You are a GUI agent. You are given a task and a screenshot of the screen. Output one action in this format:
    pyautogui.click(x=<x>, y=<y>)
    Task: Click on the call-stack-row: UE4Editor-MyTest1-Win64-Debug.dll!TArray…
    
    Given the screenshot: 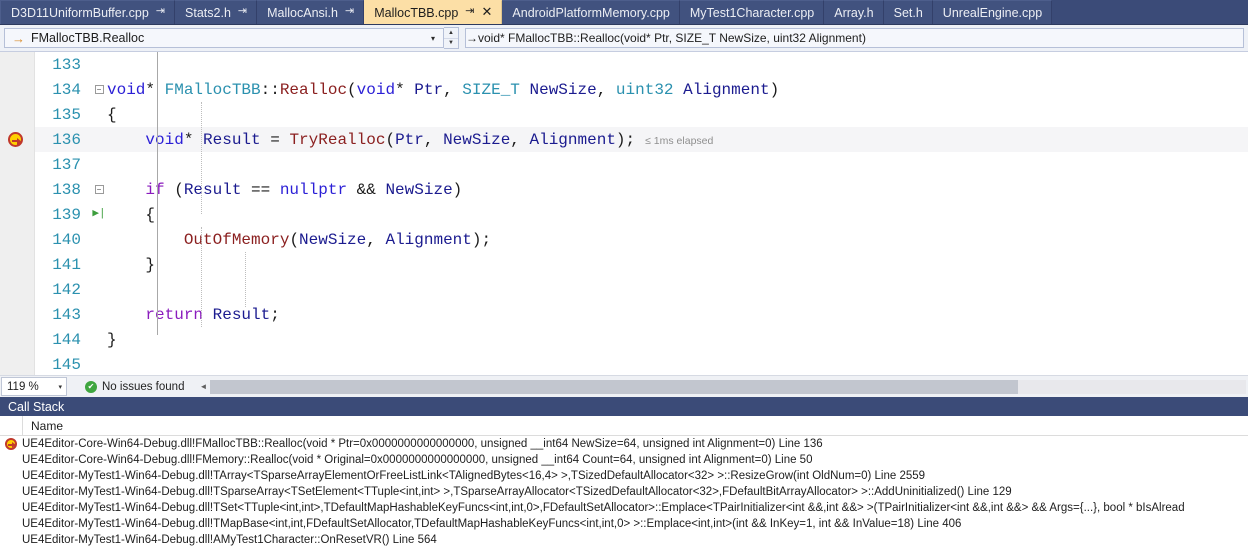 What is the action you would take?
    pyautogui.click(x=624, y=476)
    